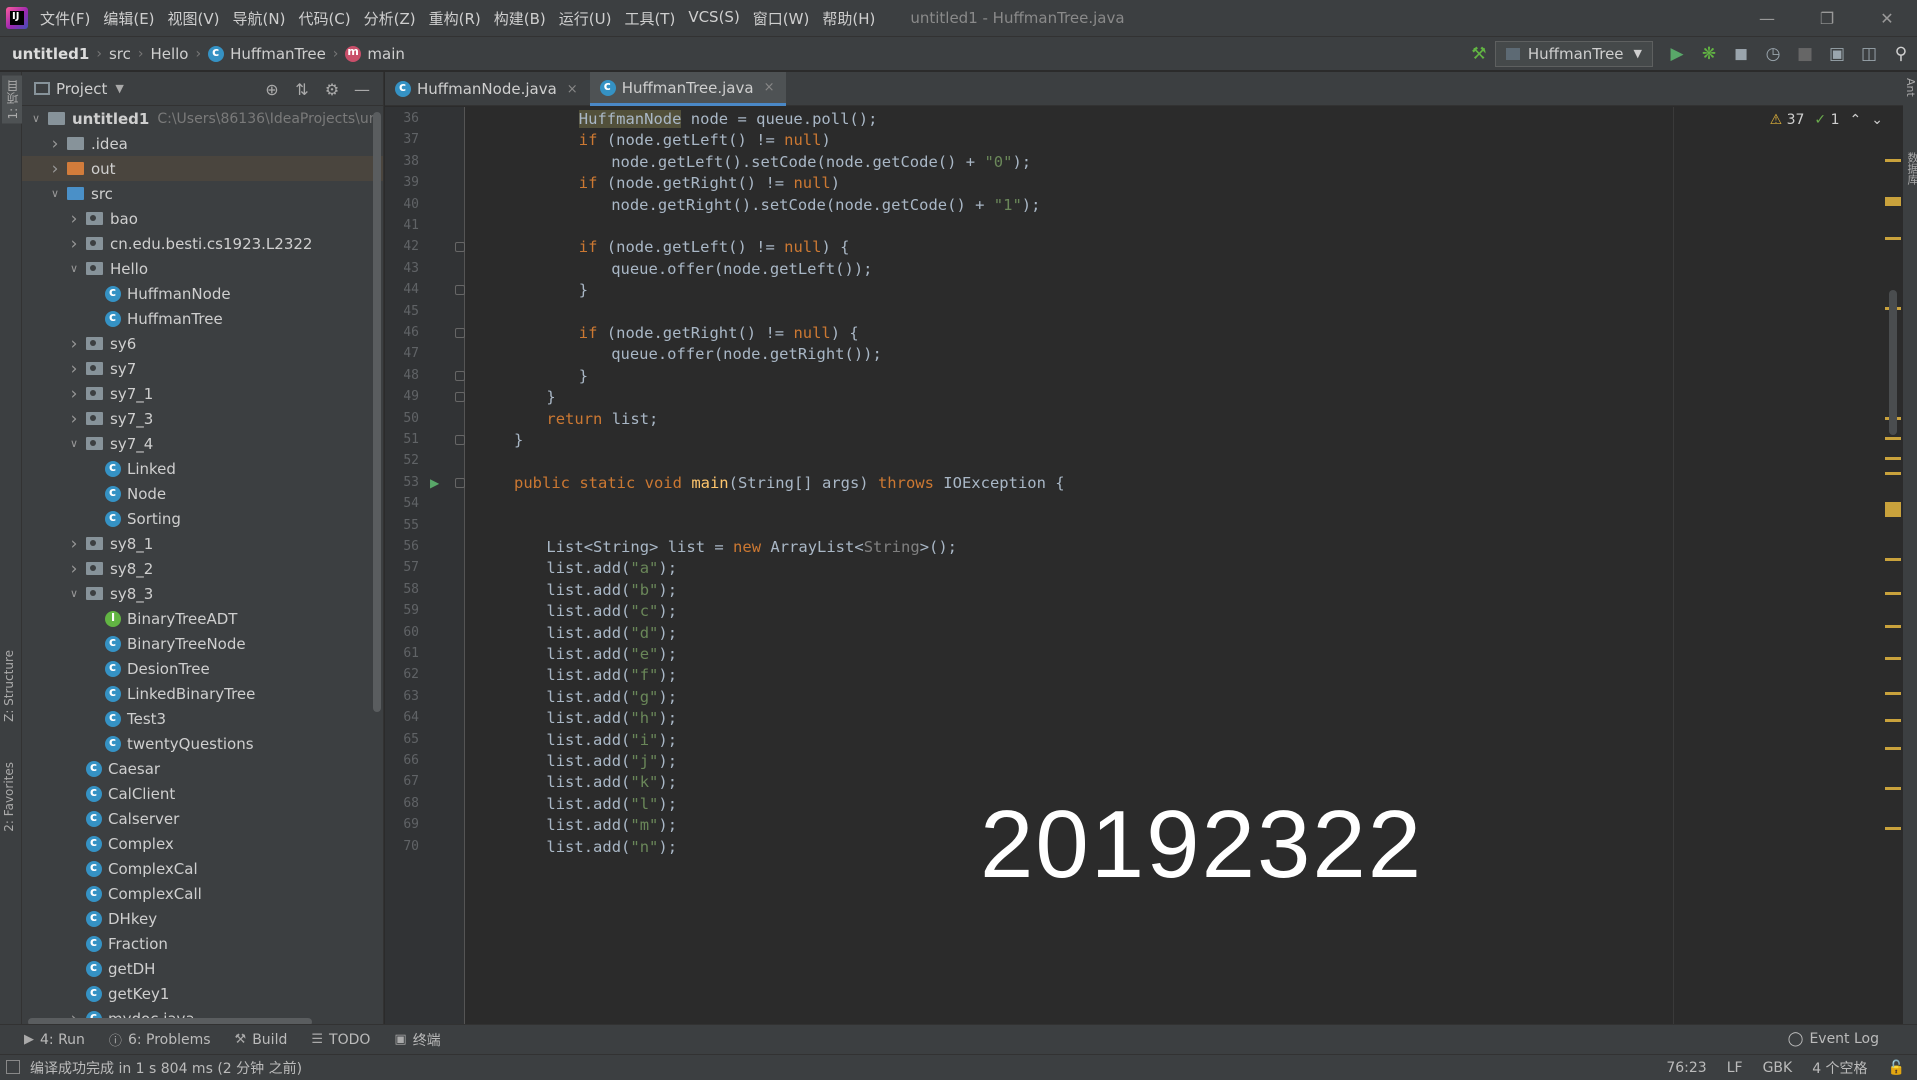 The height and width of the screenshot is (1080, 1917). Describe the element at coordinates (1877, 120) in the screenshot. I see `next-highlight-icon: ⌄` at that location.